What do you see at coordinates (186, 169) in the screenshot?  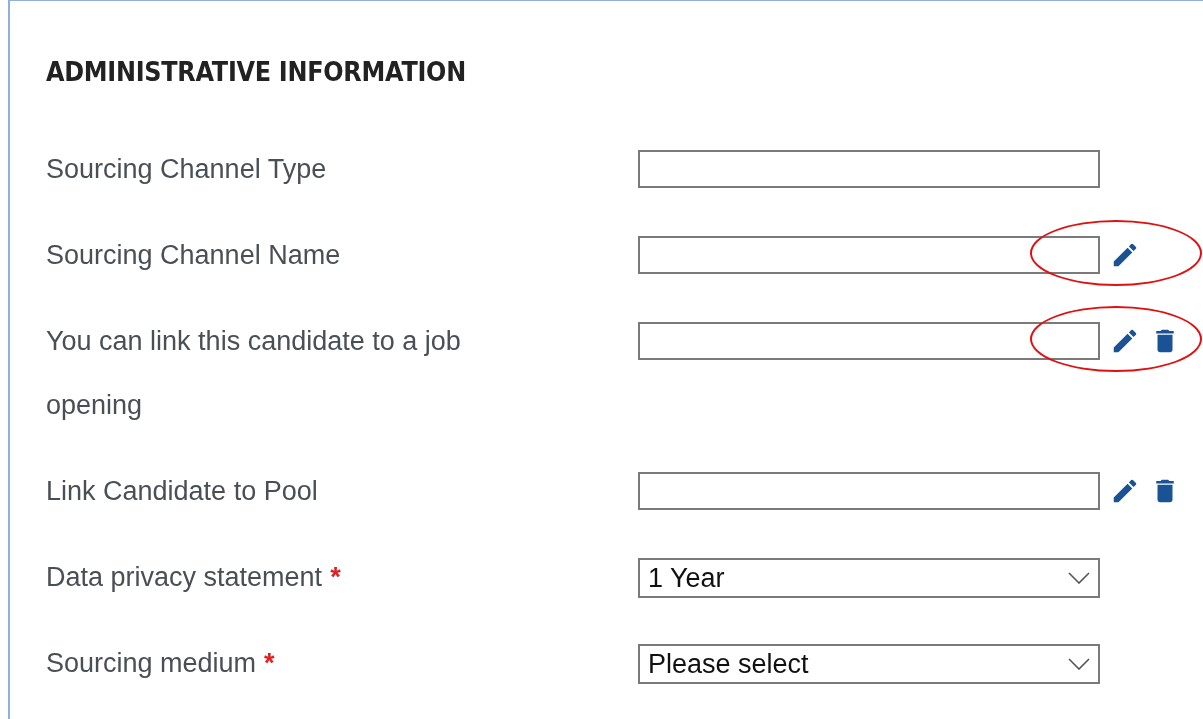 I see `field-label: Sourcing Channel Type` at bounding box center [186, 169].